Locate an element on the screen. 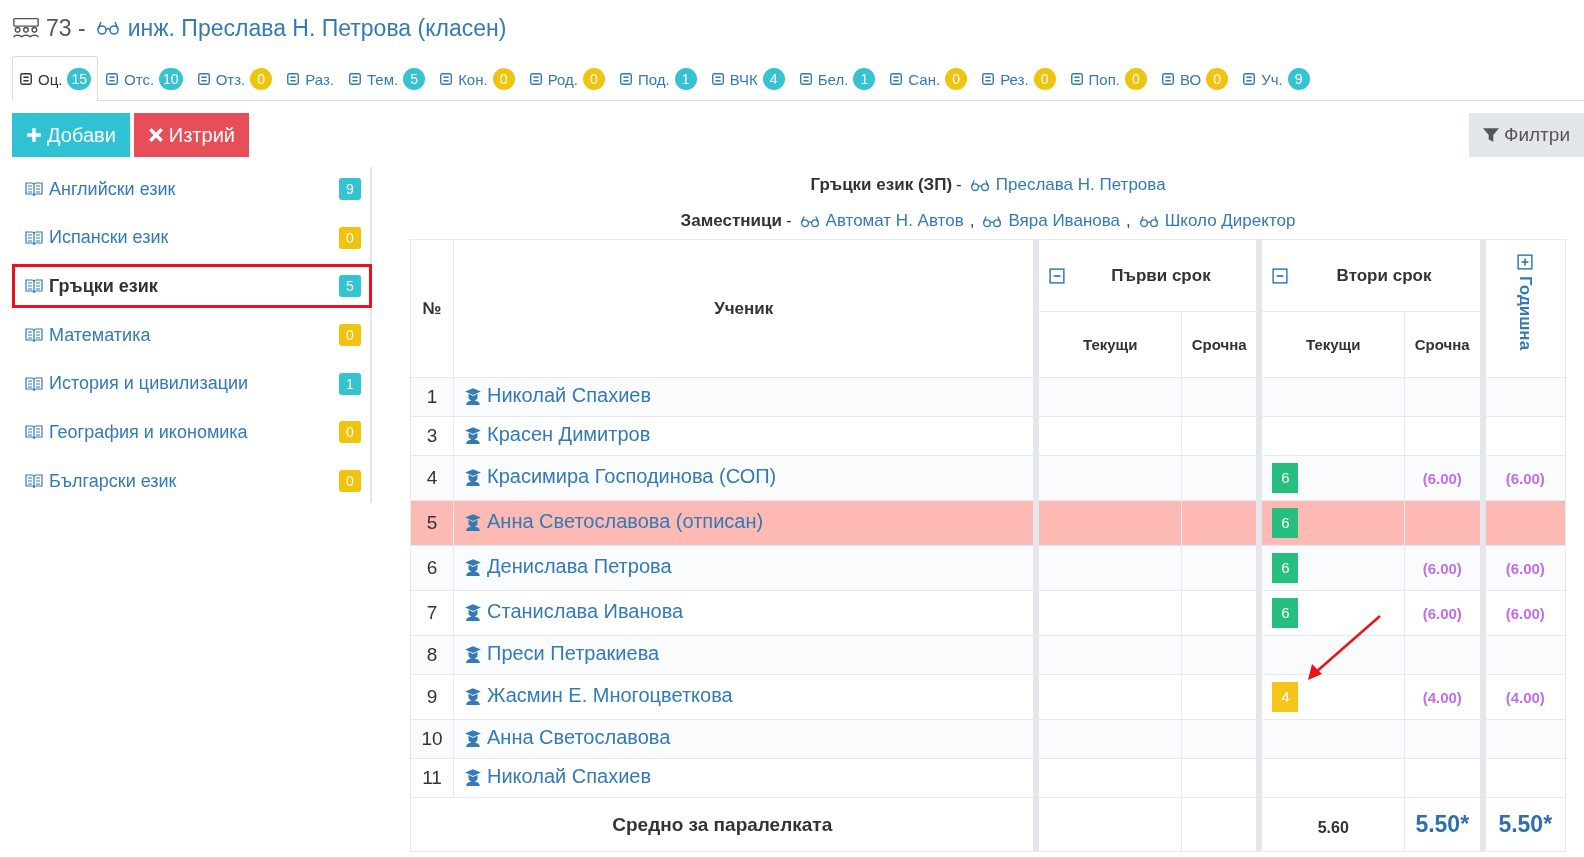 The image size is (1584, 857). row-number: 1 is located at coordinates (432, 397).